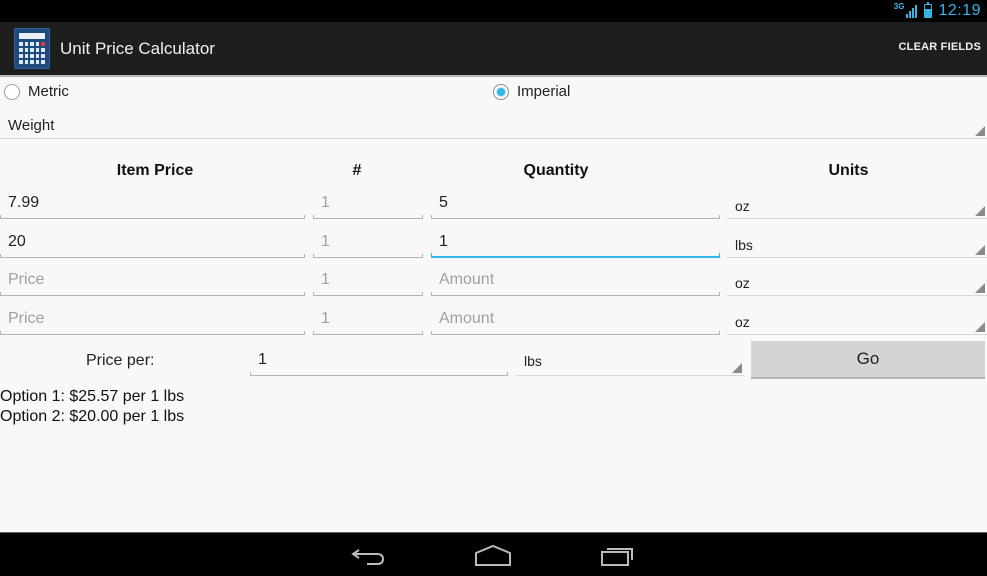  I want to click on home-icon, so click(493, 555).